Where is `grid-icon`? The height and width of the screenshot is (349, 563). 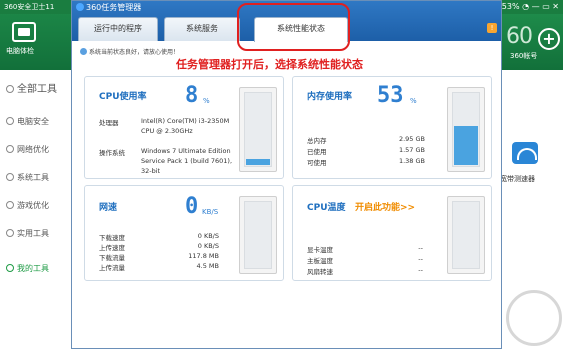
grid-icon is located at coordinates (10, 89).